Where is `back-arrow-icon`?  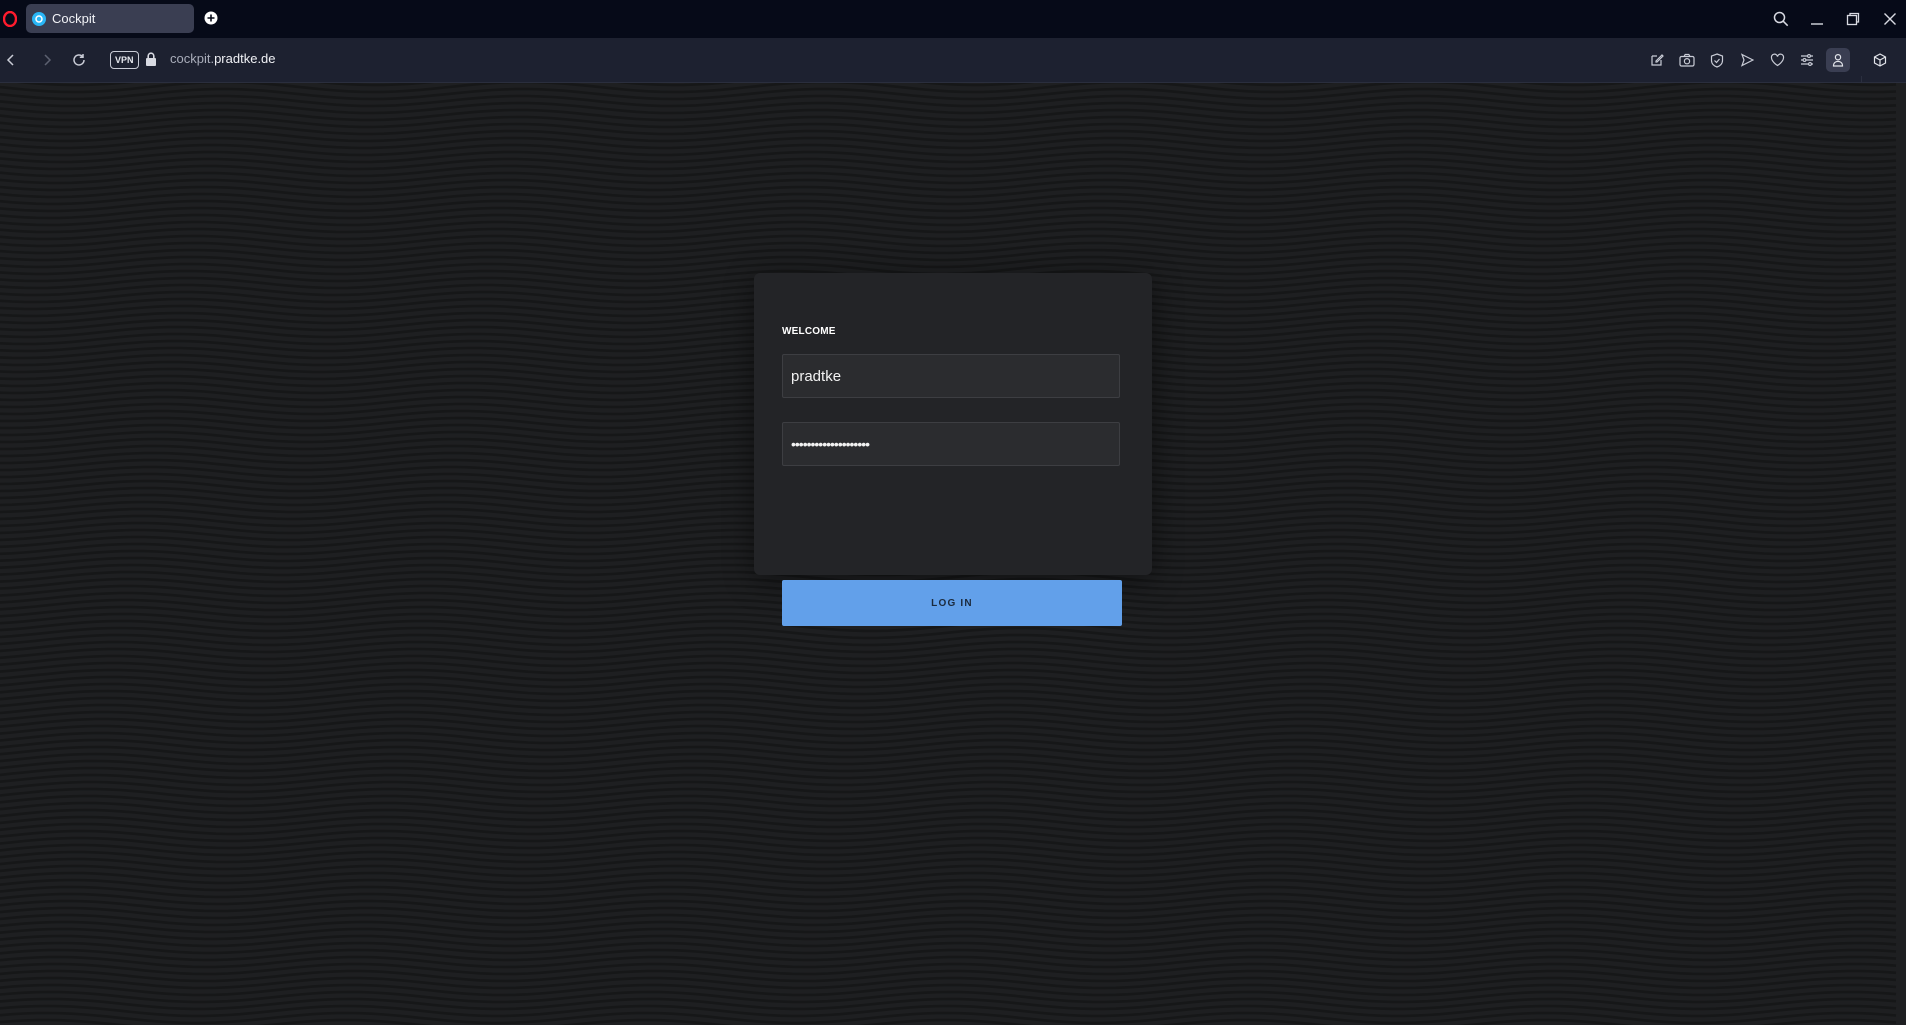
back-arrow-icon is located at coordinates (10, 60).